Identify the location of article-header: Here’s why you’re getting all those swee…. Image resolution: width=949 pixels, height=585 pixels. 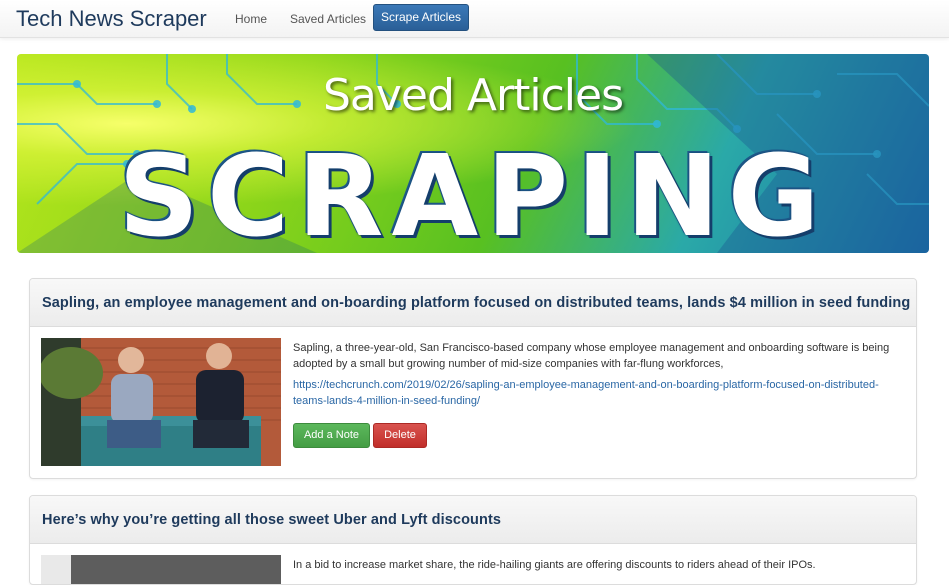
(473, 520).